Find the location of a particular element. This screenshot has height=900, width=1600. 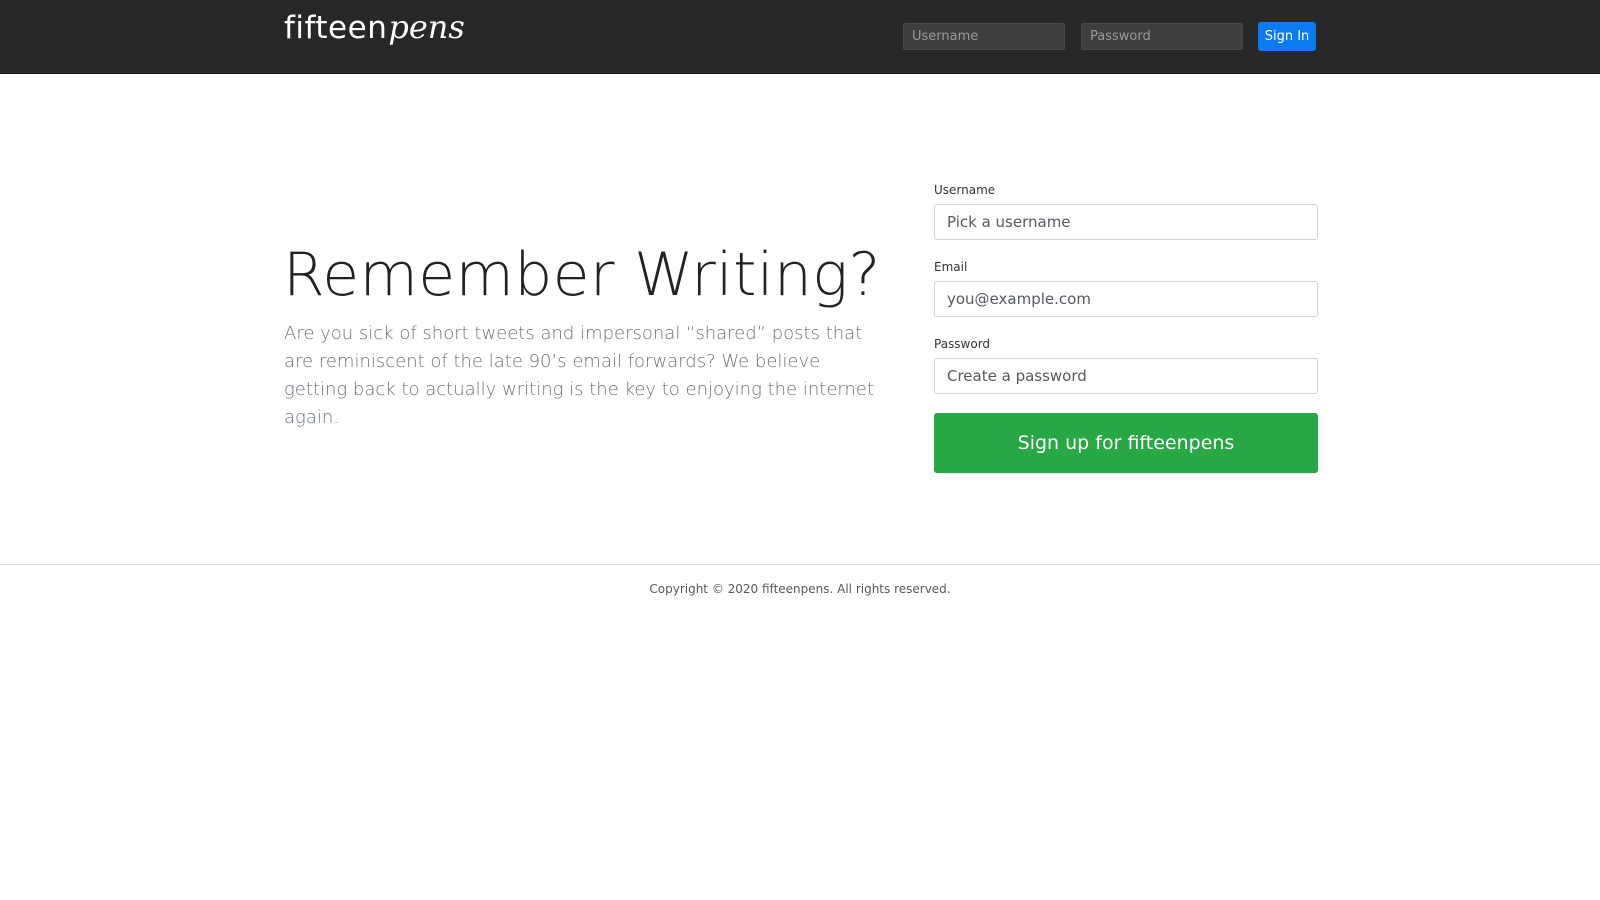

username-label: Username is located at coordinates (965, 190).